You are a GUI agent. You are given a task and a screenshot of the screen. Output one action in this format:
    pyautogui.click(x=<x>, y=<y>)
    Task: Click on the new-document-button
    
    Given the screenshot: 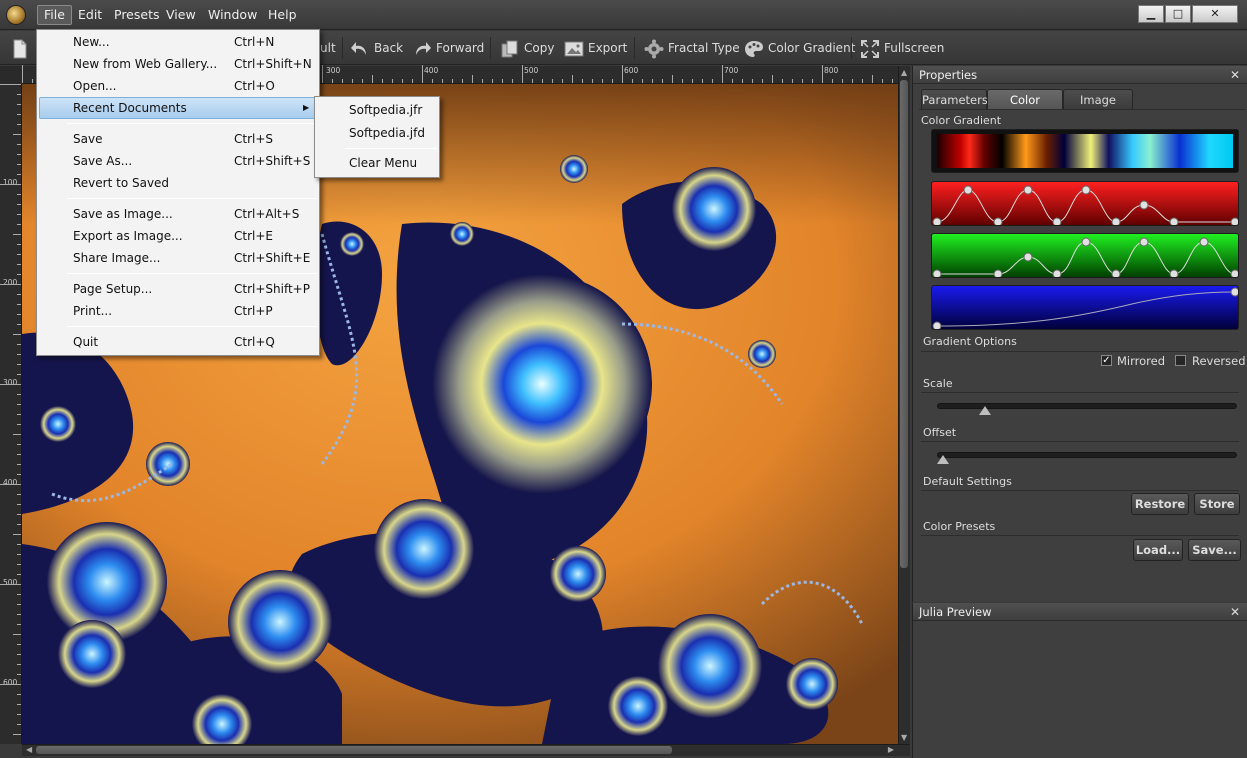 What is the action you would take?
    pyautogui.click(x=22, y=48)
    